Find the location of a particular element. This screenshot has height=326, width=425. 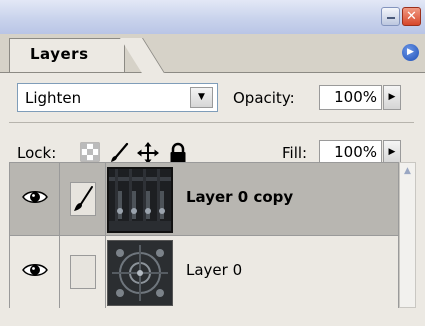

panel-footer is located at coordinates (212, 317).